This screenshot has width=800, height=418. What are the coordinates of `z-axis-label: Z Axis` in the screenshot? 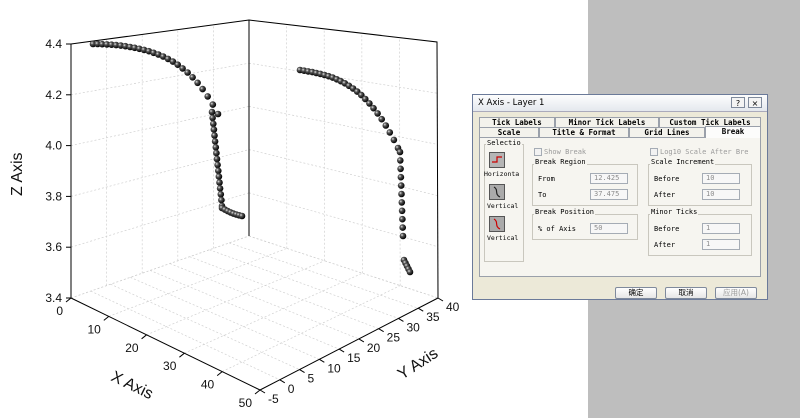 It's located at (17, 174).